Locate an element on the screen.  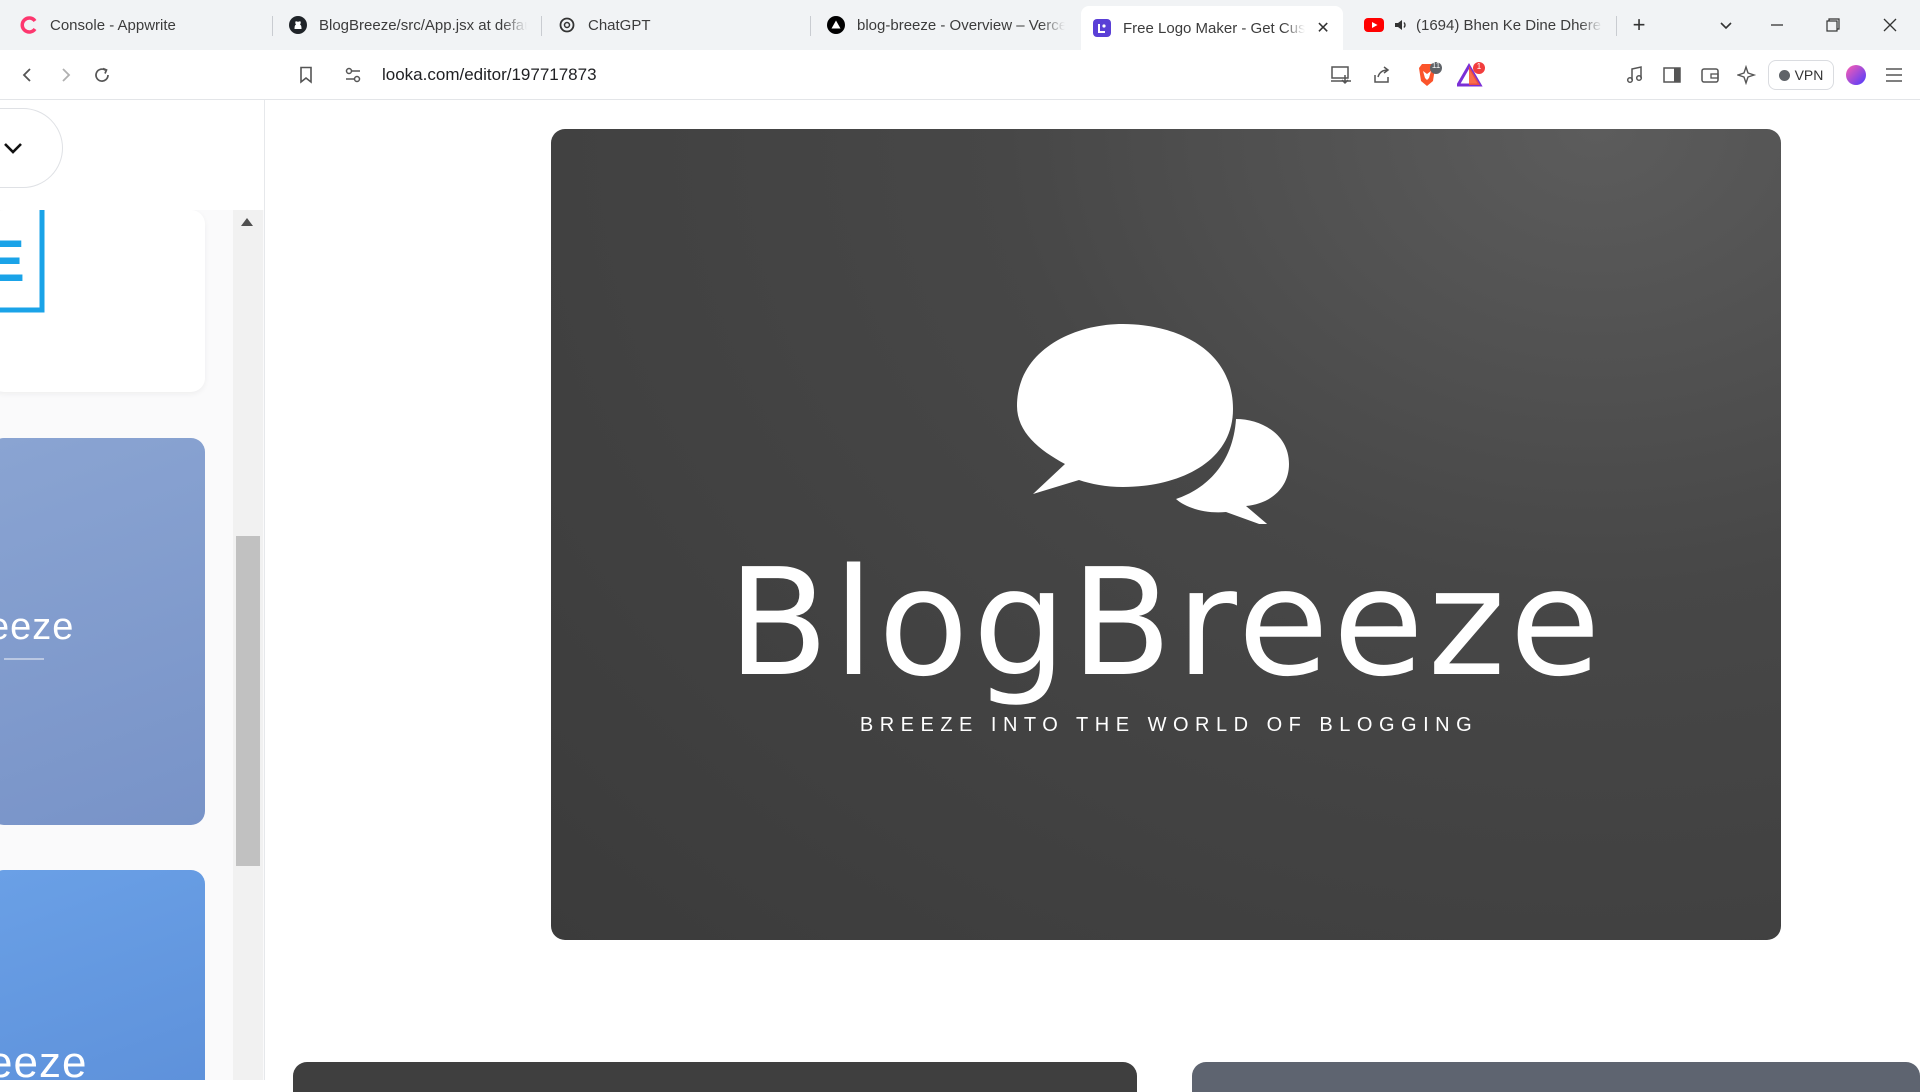
logo-variations-sidebar: E eeze eeze is located at coordinates (132, 590).